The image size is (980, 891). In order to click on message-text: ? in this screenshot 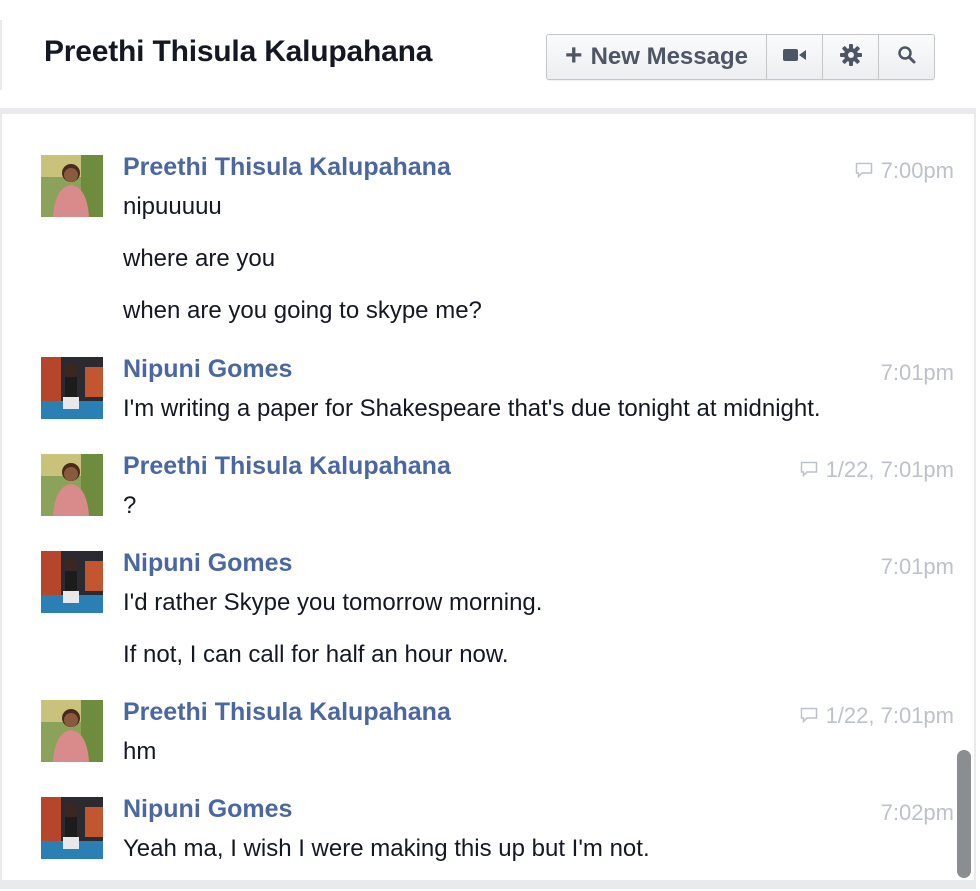, I will do `click(130, 505)`.